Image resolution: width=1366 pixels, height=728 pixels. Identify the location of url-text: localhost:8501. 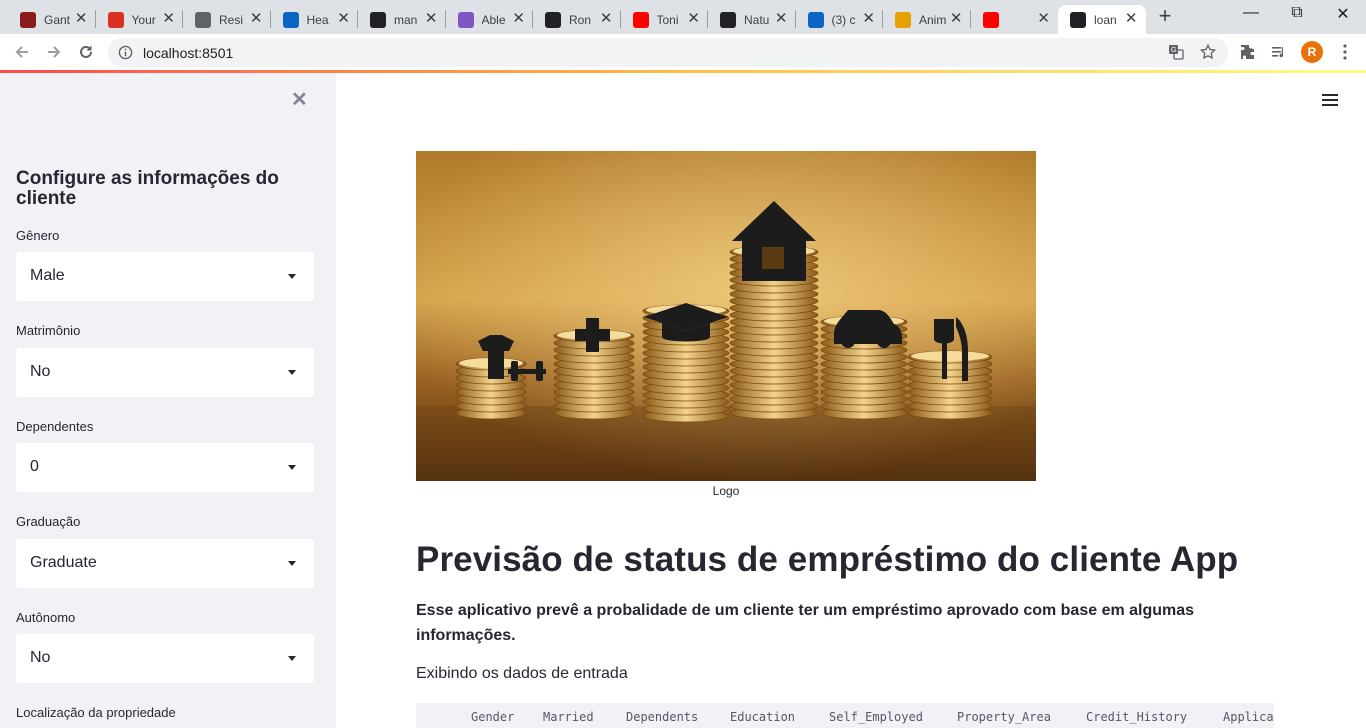
(188, 53).